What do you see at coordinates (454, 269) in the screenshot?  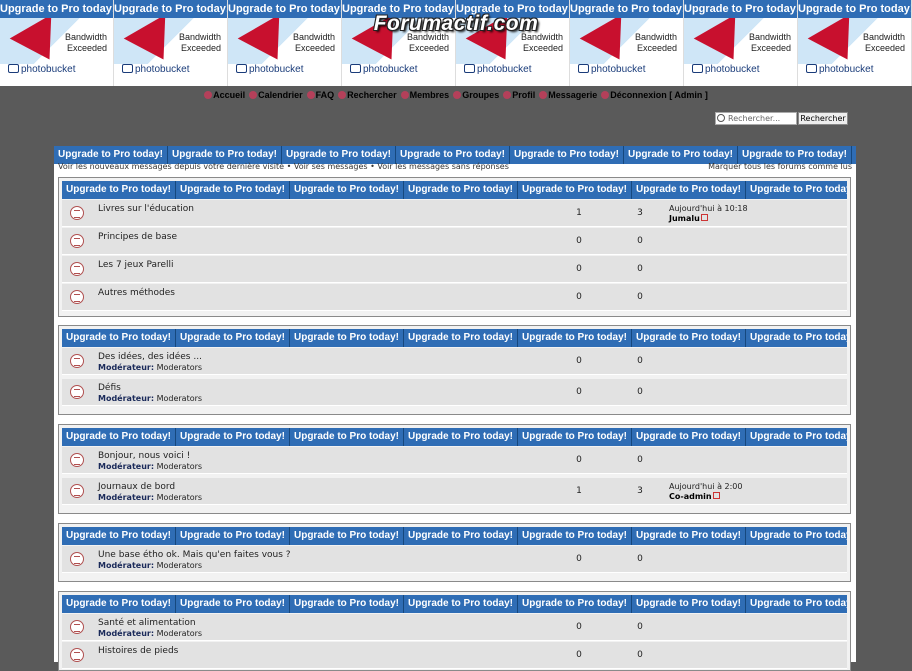 I see `forum-row: Les 7 jeux Parelli 0 0` at bounding box center [454, 269].